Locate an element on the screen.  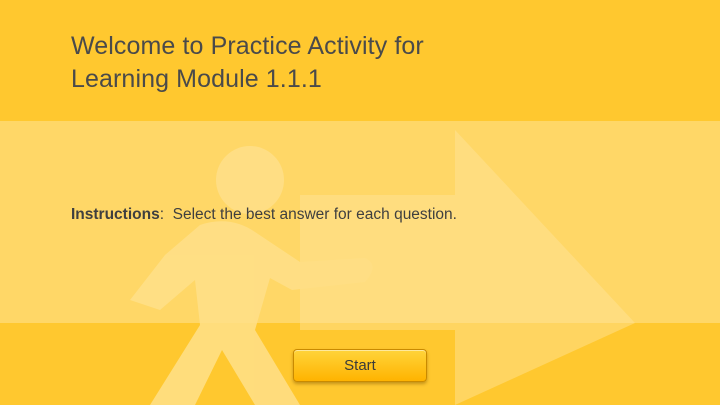
start-button: Start is located at coordinates (360, 365).